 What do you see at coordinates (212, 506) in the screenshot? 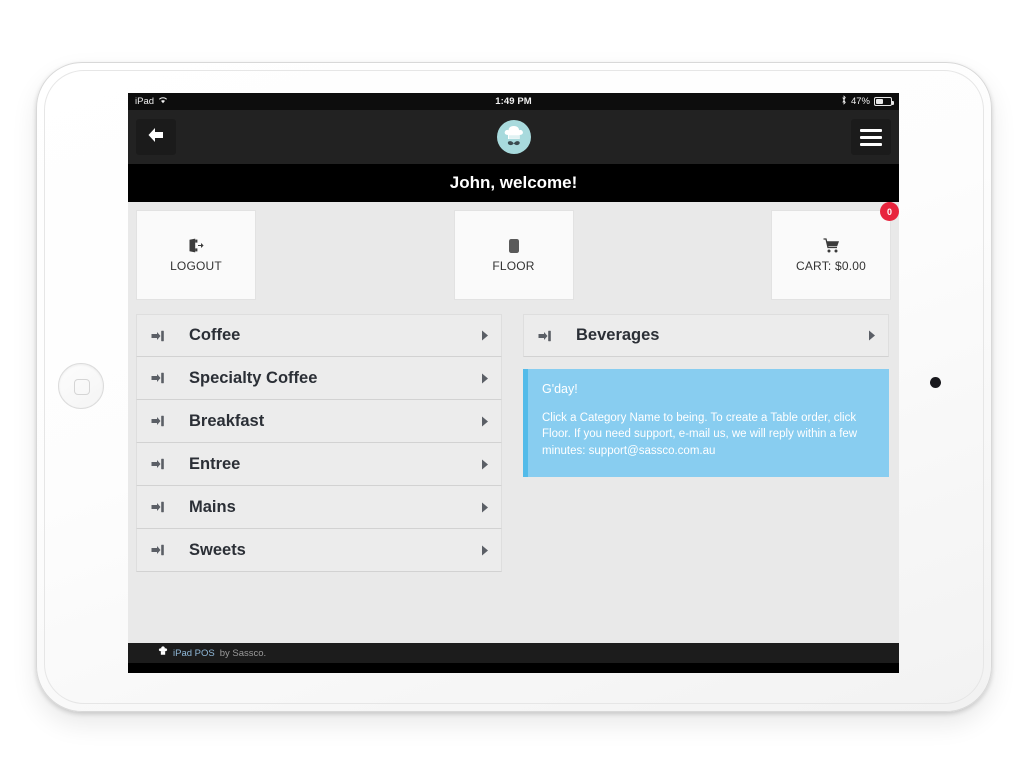
I see `category-label: Mains` at bounding box center [212, 506].